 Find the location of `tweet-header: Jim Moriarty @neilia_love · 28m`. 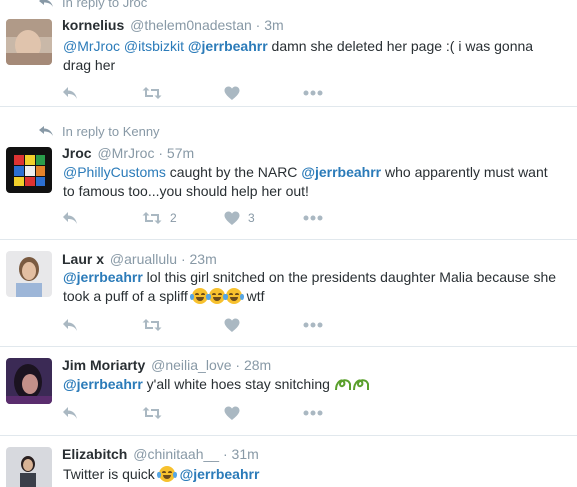

tweet-header: Jim Moriarty @neilia_love · 28m is located at coordinates (166, 365).